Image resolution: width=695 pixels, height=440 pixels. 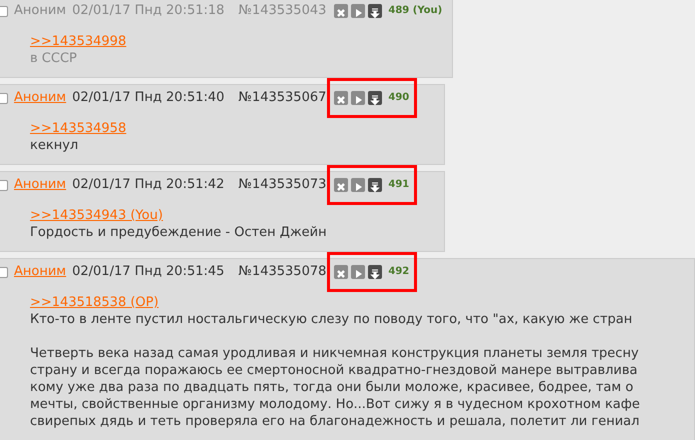 What do you see at coordinates (399, 185) in the screenshot?
I see `post-index: 491` at bounding box center [399, 185].